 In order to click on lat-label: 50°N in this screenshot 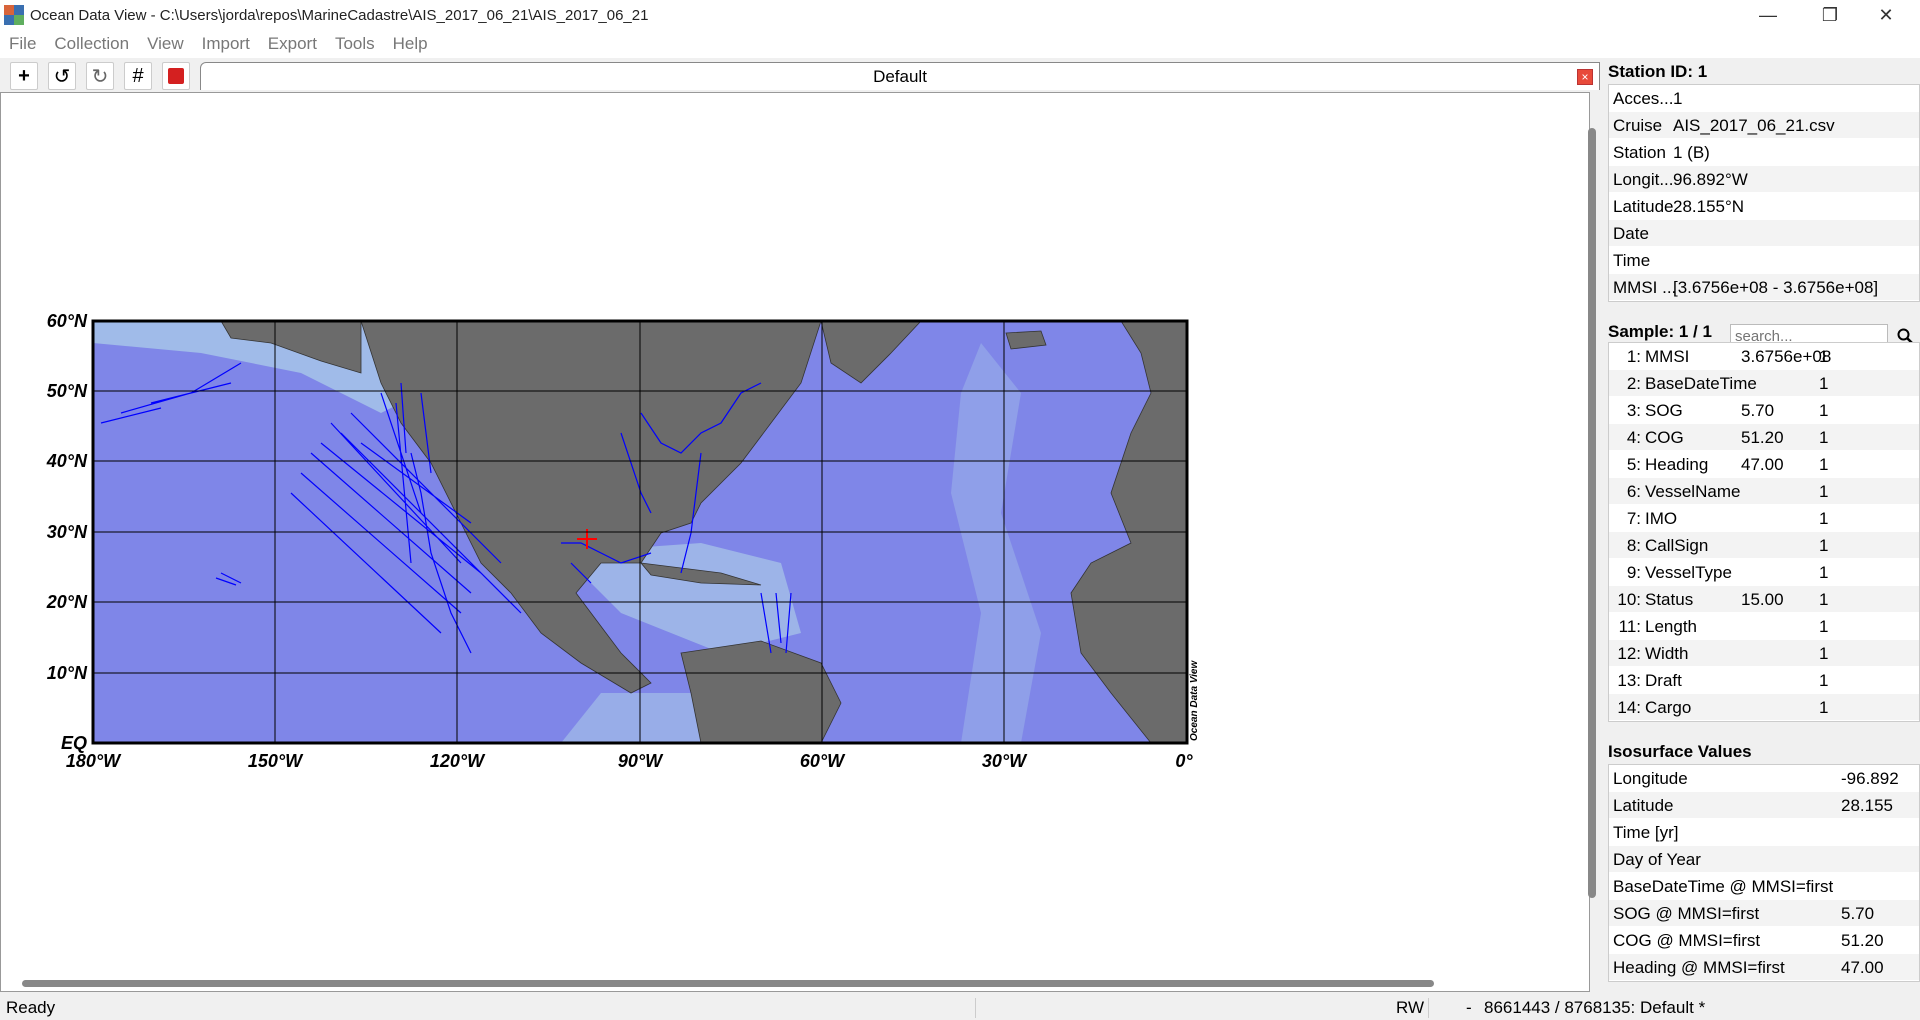, I will do `click(67, 391)`.